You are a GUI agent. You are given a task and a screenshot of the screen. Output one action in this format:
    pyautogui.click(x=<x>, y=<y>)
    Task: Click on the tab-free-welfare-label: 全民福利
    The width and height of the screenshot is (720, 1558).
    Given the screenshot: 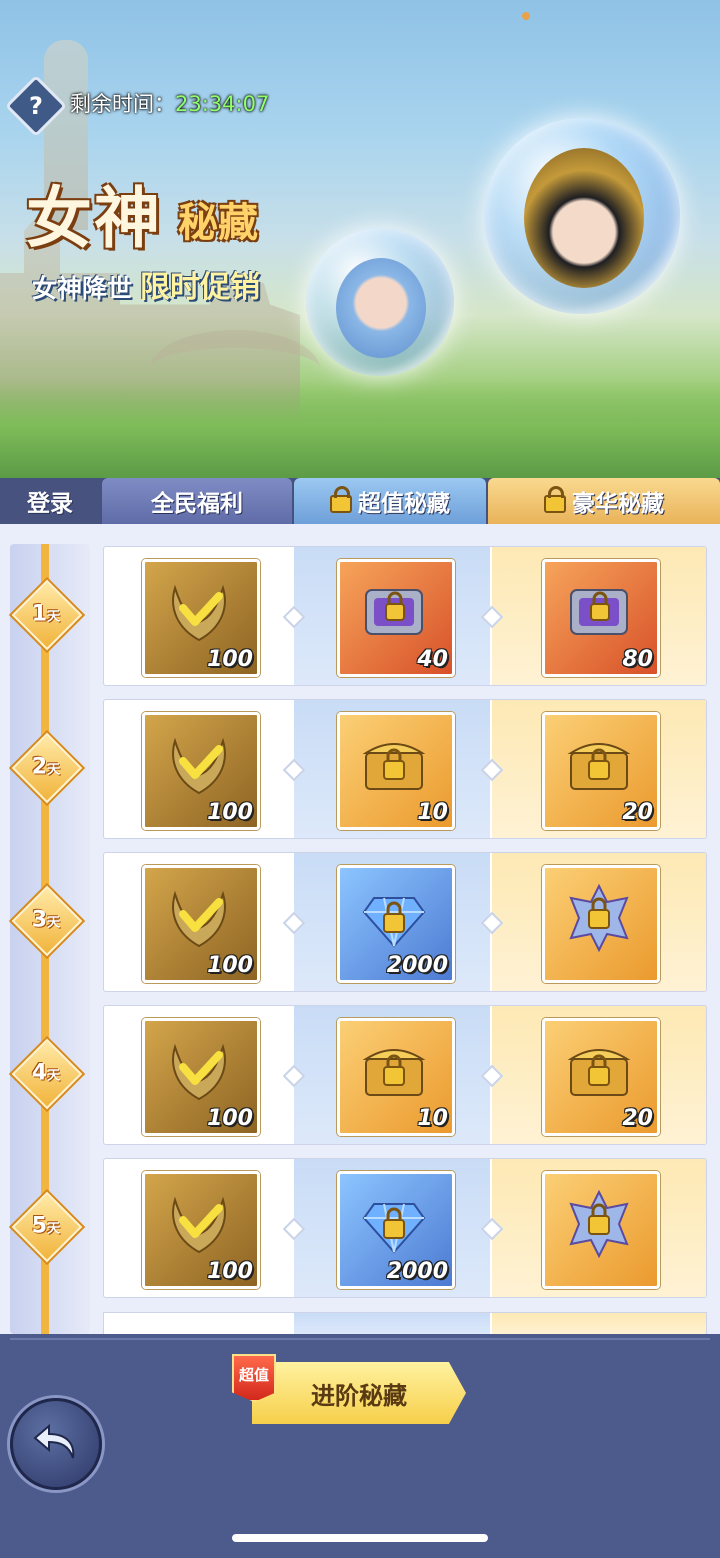 What is the action you would take?
    pyautogui.click(x=197, y=504)
    